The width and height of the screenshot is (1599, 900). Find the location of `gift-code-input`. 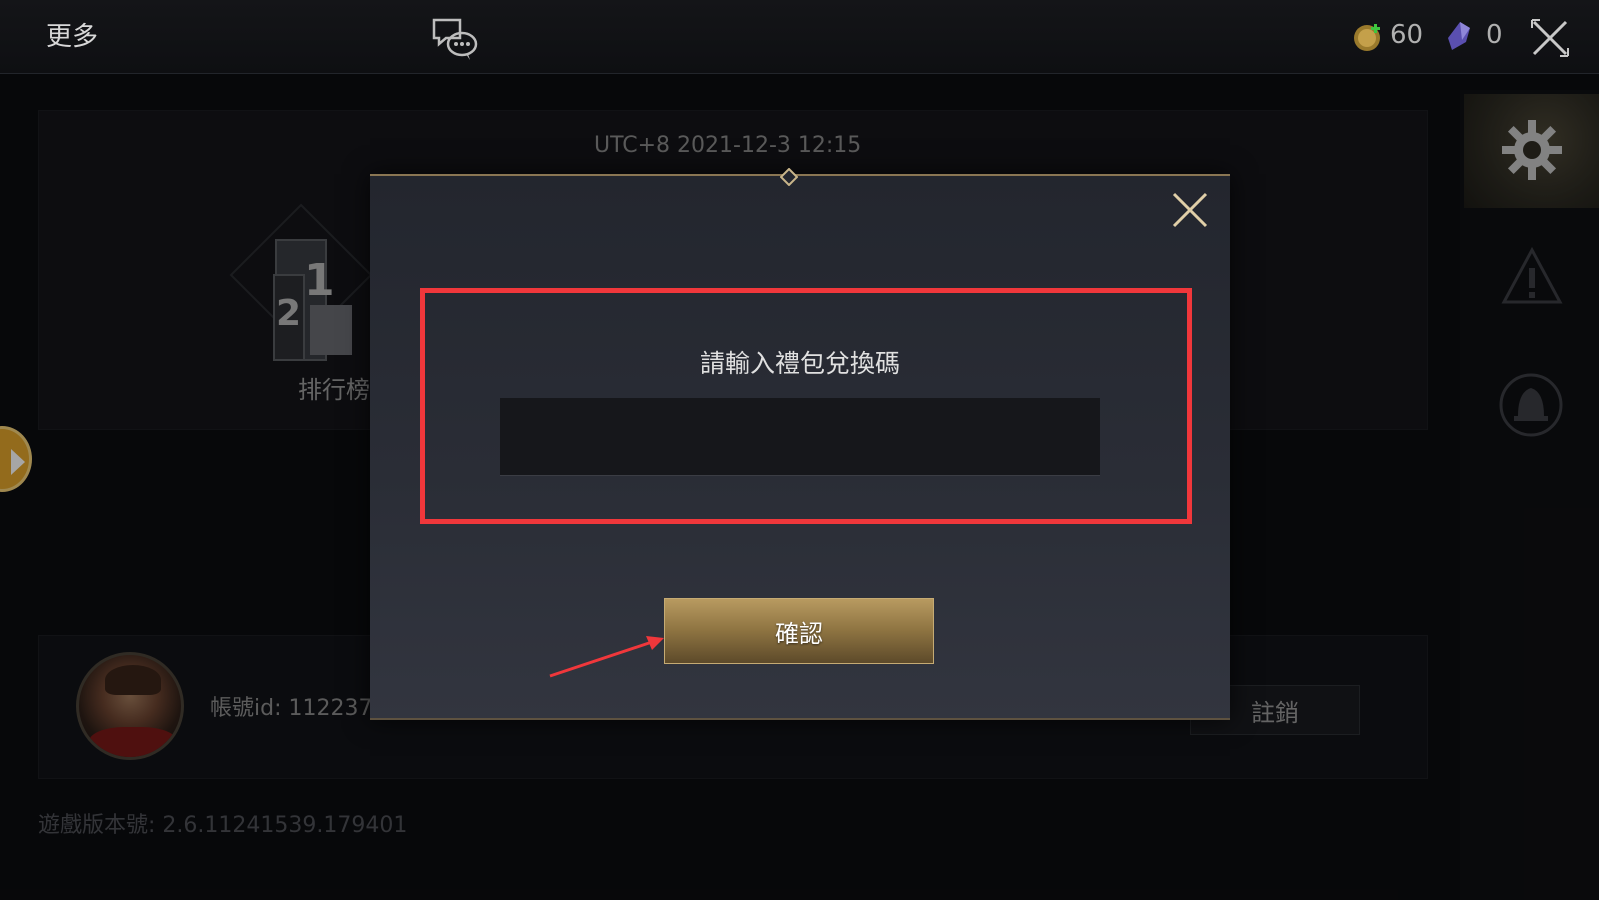

gift-code-input is located at coordinates (800, 437).